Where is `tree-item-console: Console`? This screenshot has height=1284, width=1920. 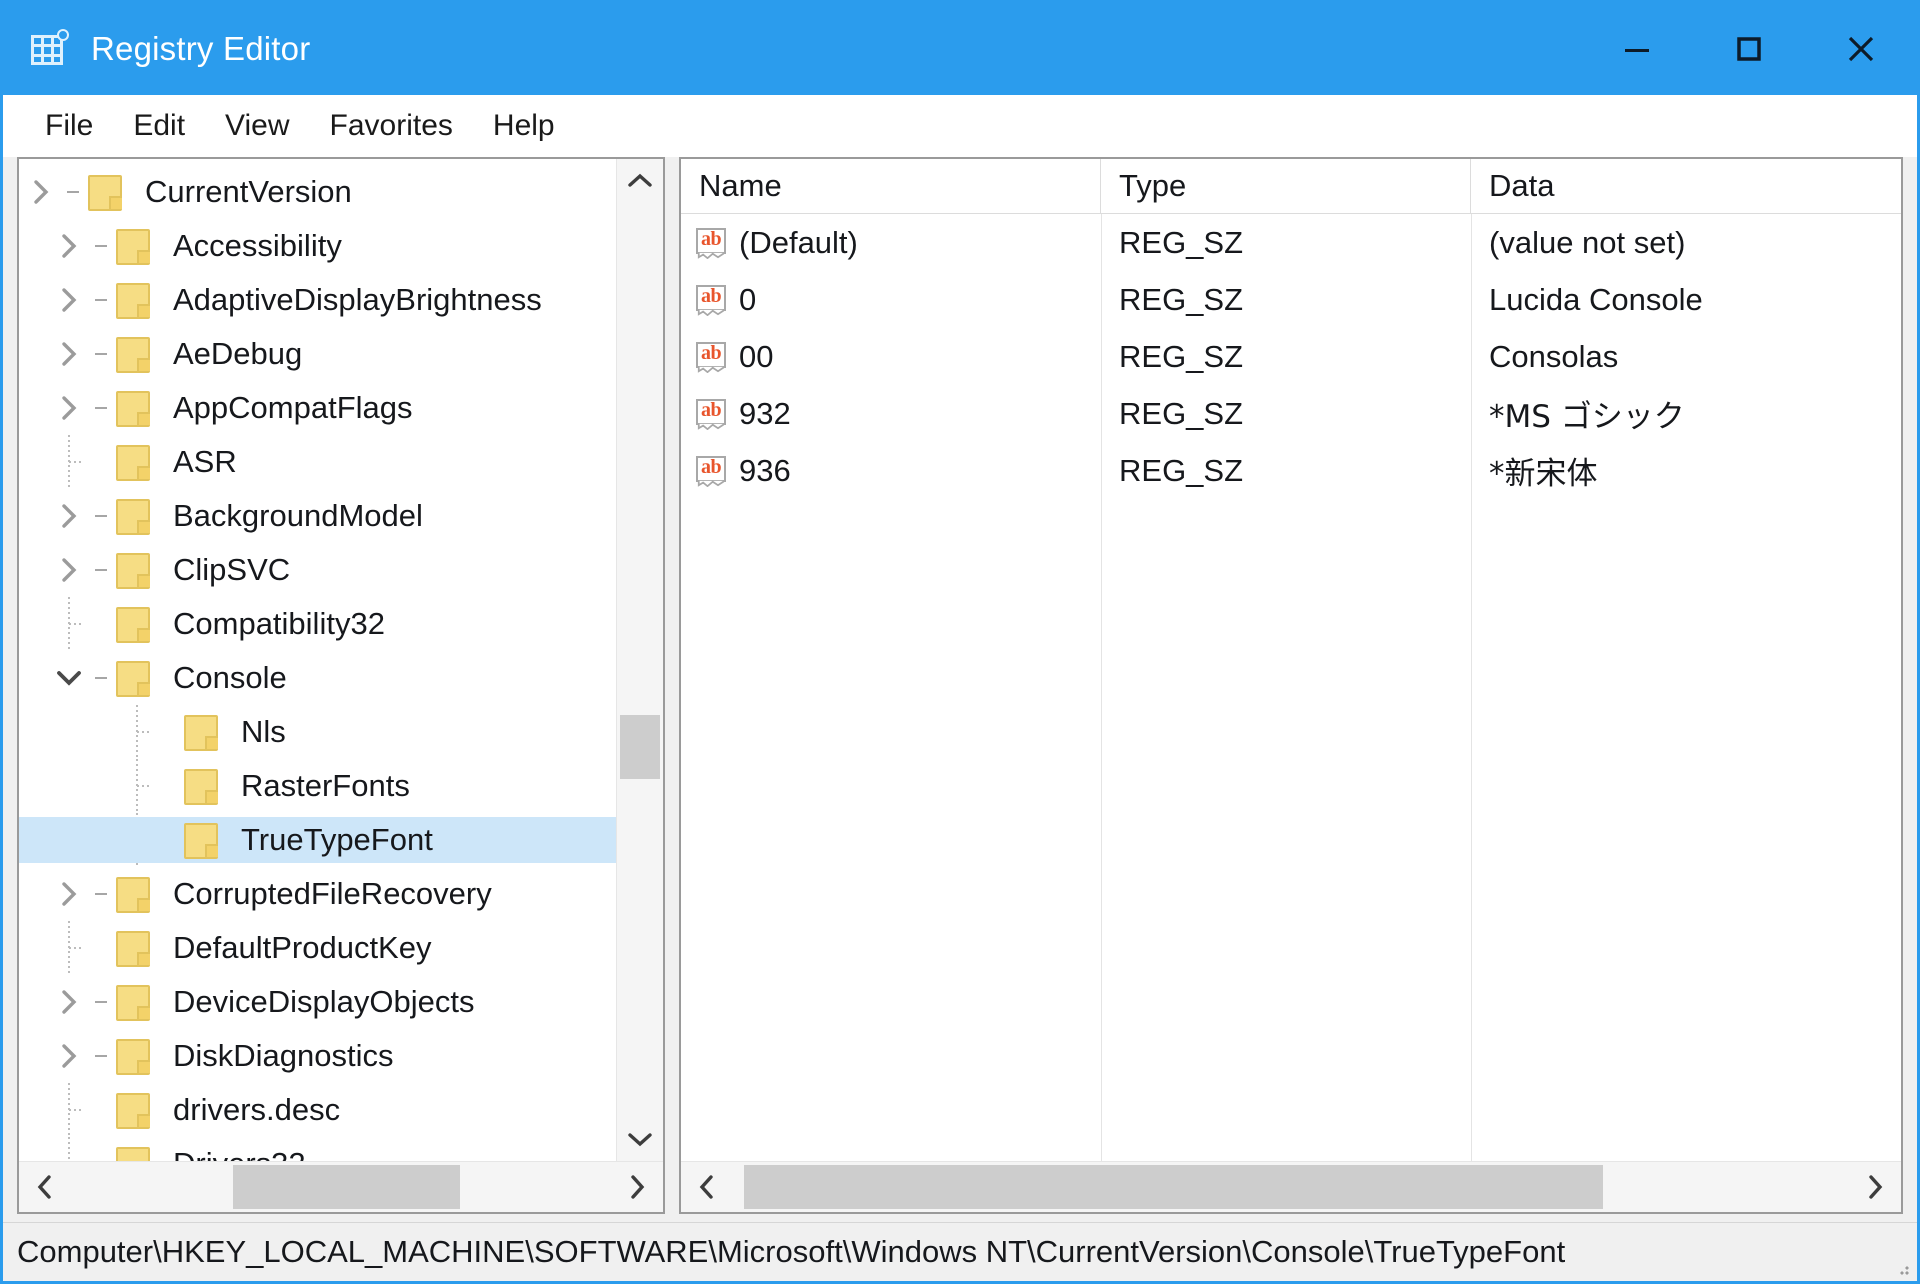
tree-item-console: Console is located at coordinates (317, 678).